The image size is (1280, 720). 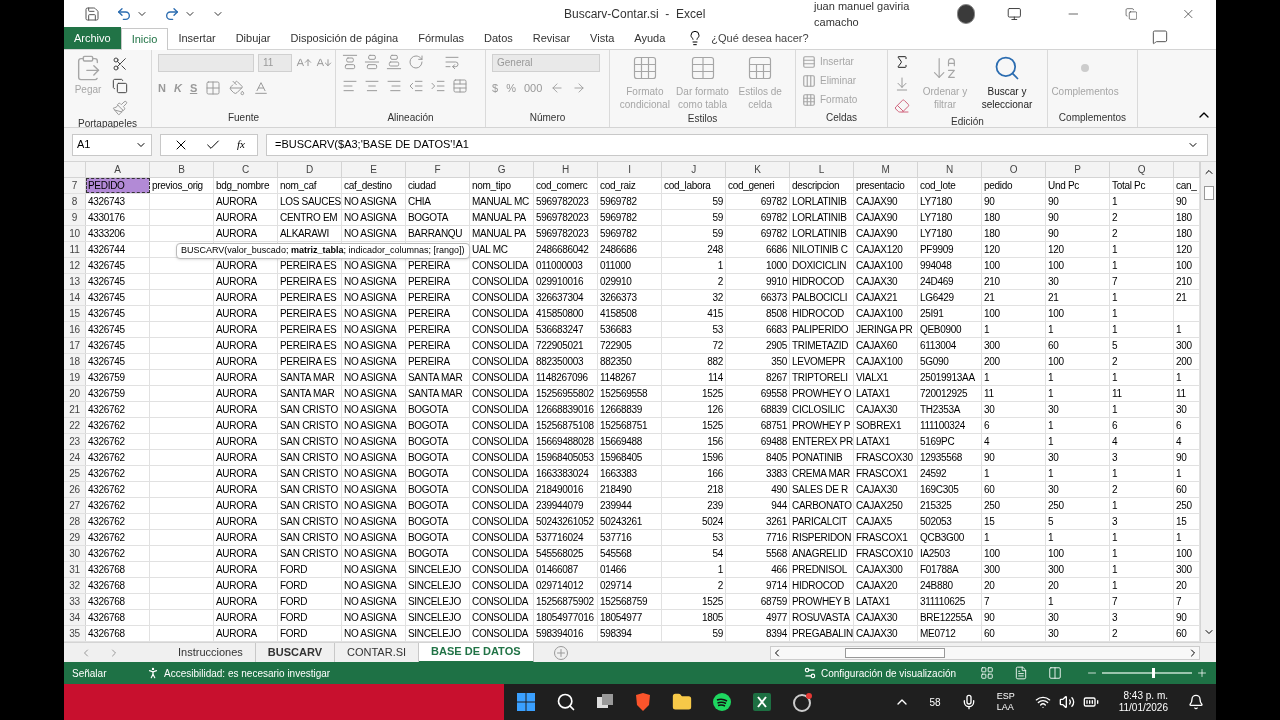 I want to click on sheet-tab: BASE DE DATOS, so click(x=476, y=652).